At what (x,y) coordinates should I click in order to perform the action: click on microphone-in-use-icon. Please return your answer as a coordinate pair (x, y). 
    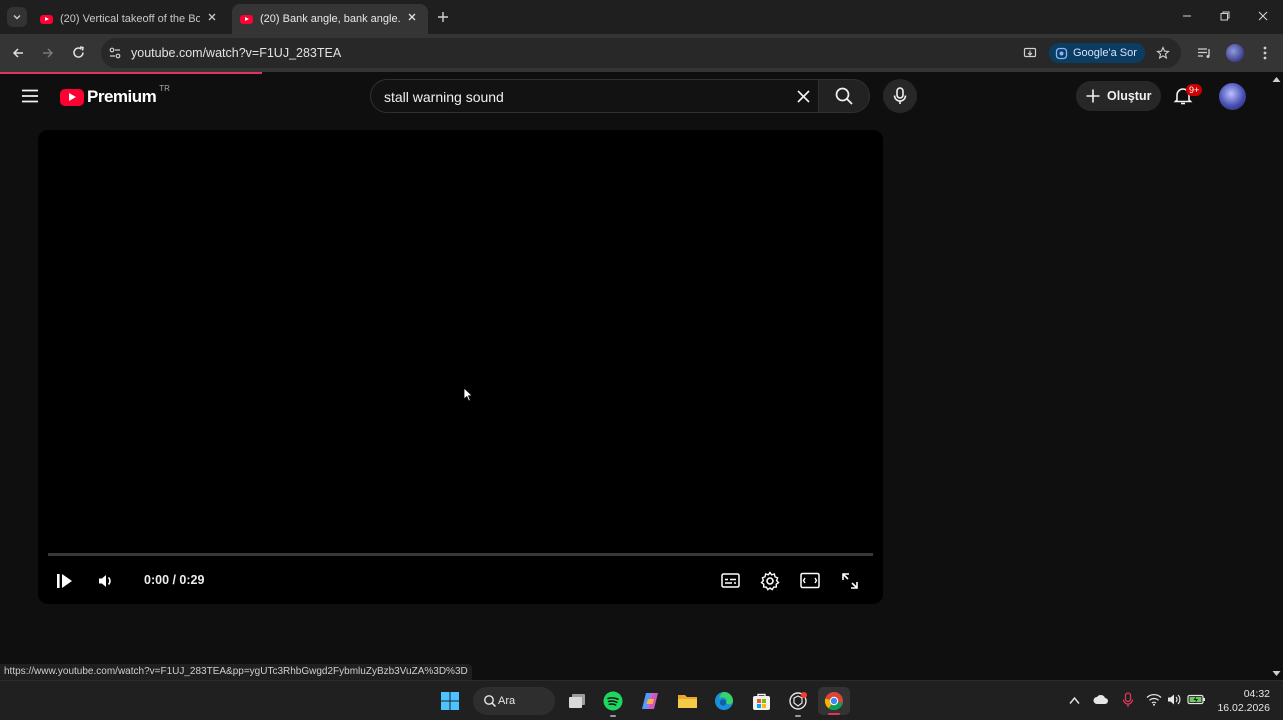
    Looking at the image, I should click on (1128, 700).